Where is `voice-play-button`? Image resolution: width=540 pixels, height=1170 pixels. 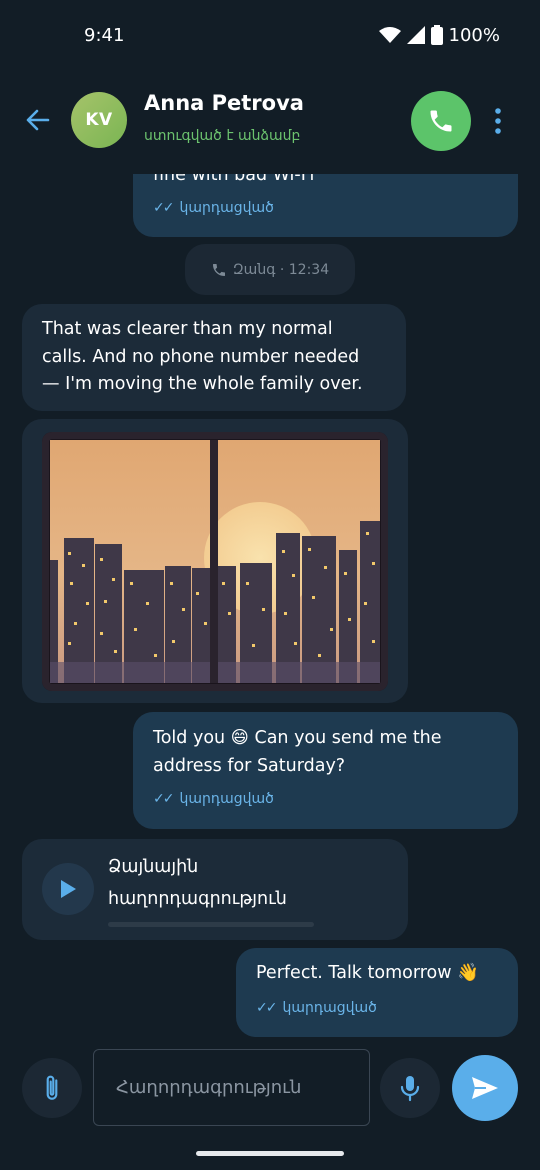
voice-play-button is located at coordinates (68, 889).